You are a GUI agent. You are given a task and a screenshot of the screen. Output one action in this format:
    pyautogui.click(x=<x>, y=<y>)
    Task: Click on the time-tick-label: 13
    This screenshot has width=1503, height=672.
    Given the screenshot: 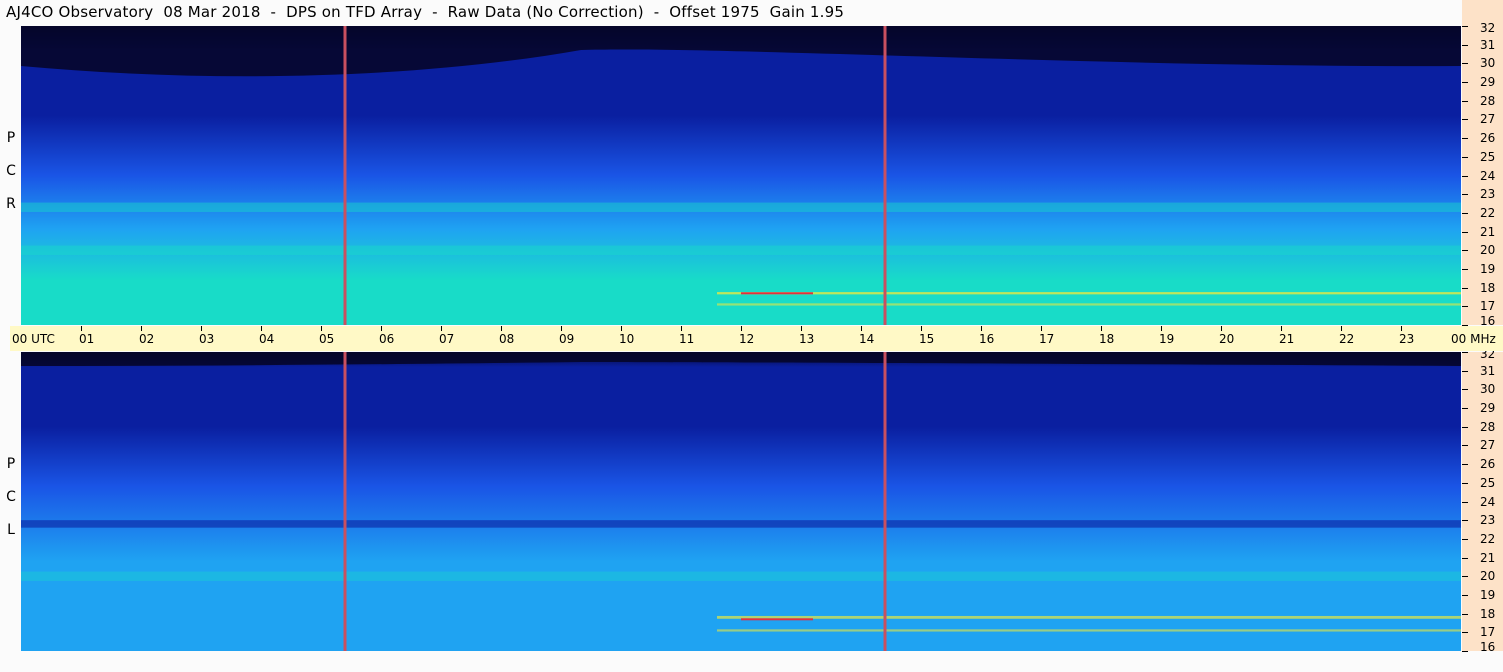 What is the action you would take?
    pyautogui.click(x=807, y=339)
    